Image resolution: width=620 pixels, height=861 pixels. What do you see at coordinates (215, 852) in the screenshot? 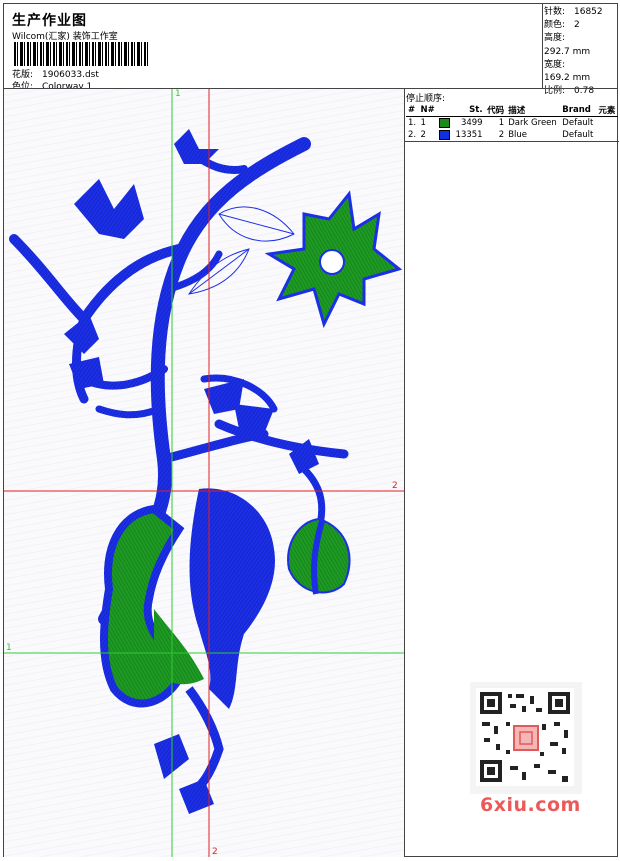
I see `guide-label-red-vertical: 2` at bounding box center [215, 852].